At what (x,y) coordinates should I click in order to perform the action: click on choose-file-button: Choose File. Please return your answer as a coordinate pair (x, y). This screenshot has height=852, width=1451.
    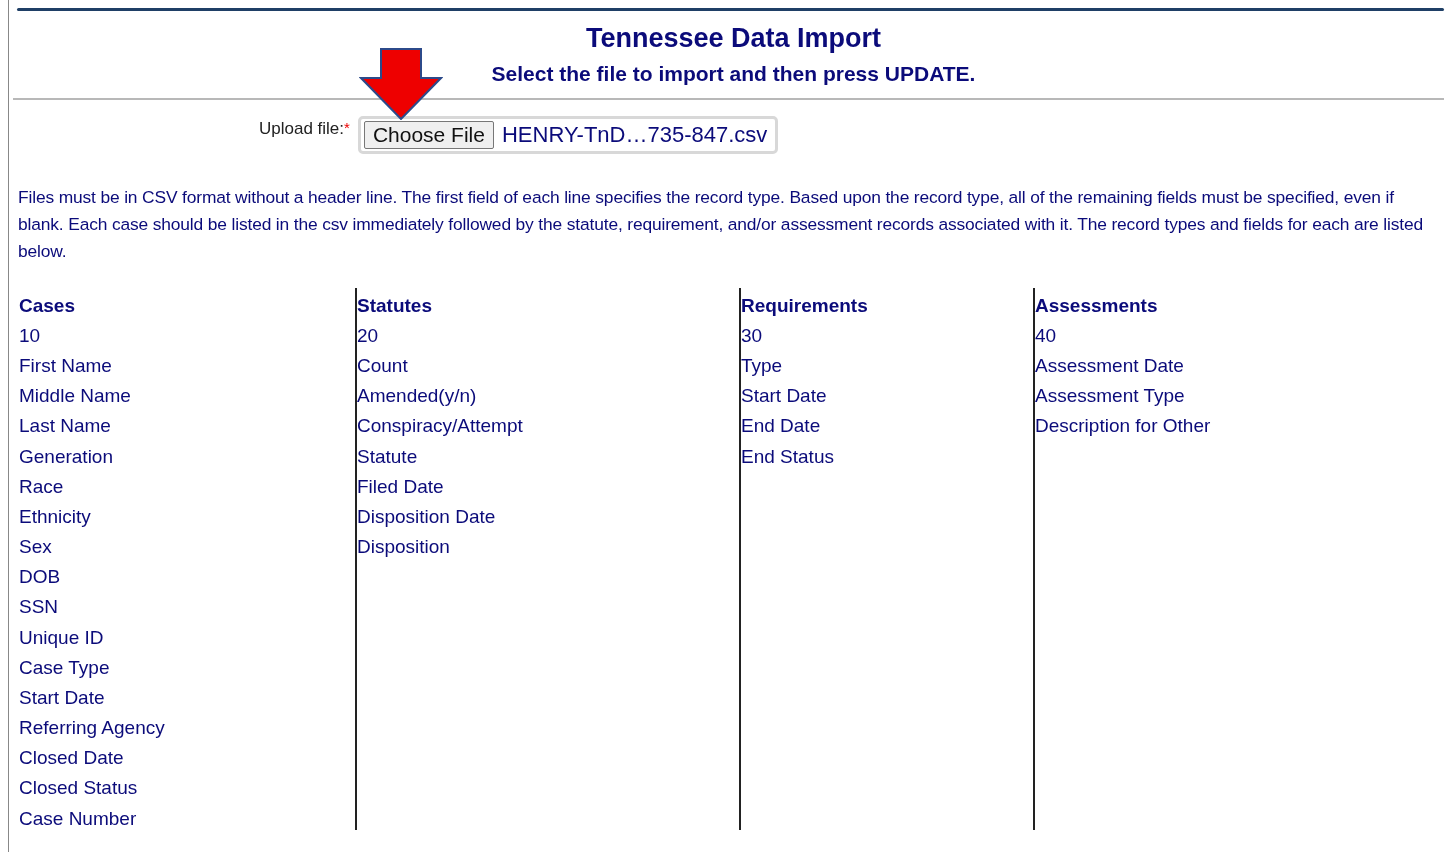
    Looking at the image, I should click on (428, 135).